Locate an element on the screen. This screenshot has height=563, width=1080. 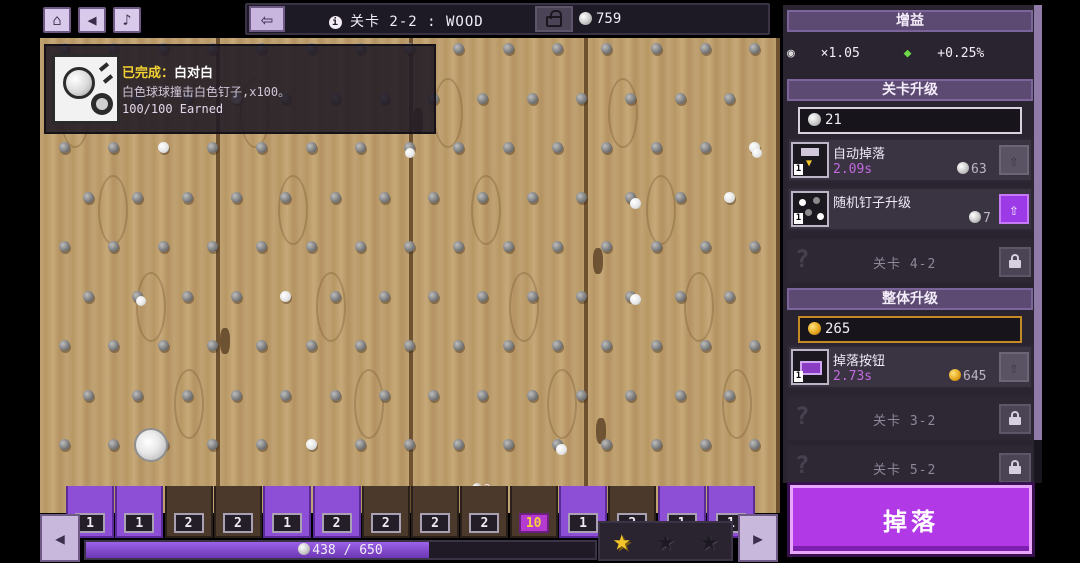
speaker-icon: ◀ is located at coordinates (92, 20).